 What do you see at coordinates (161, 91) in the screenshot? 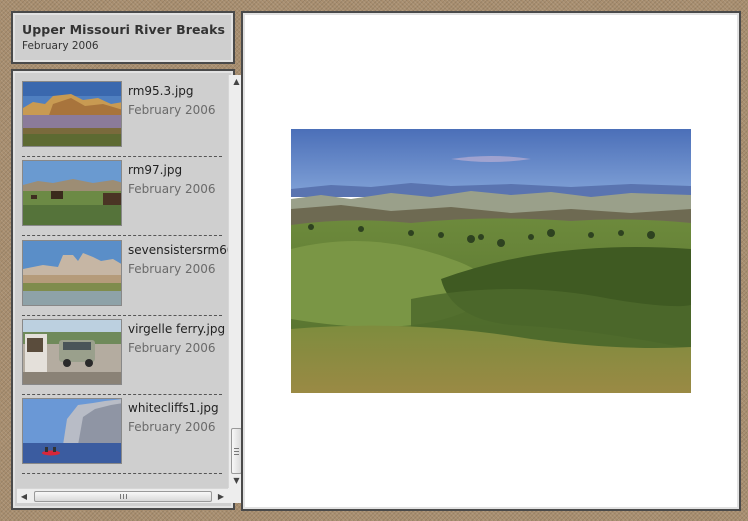
I see `photo-name: rm95.3.jpg` at bounding box center [161, 91].